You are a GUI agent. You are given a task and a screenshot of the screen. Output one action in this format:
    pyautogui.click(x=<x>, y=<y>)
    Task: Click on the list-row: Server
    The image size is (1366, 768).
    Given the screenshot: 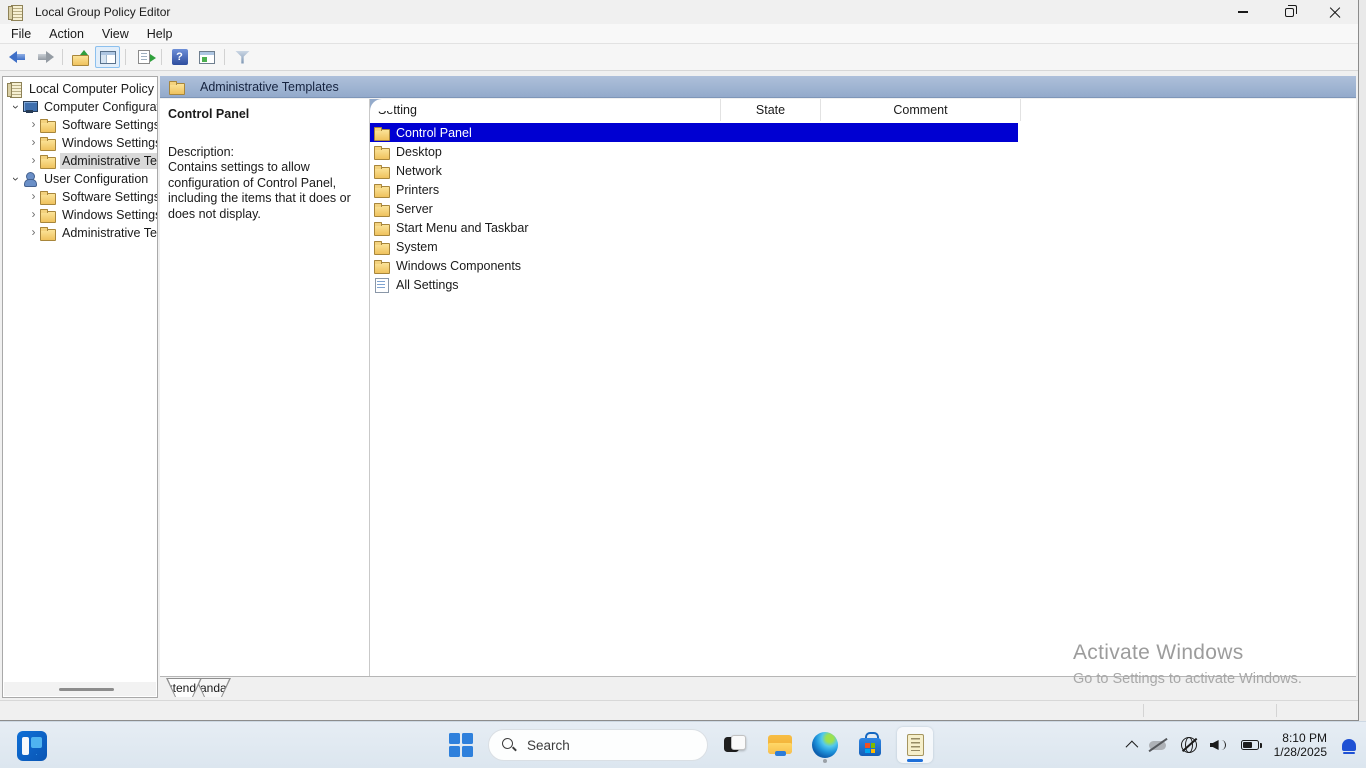 What is the action you would take?
    pyautogui.click(x=694, y=208)
    